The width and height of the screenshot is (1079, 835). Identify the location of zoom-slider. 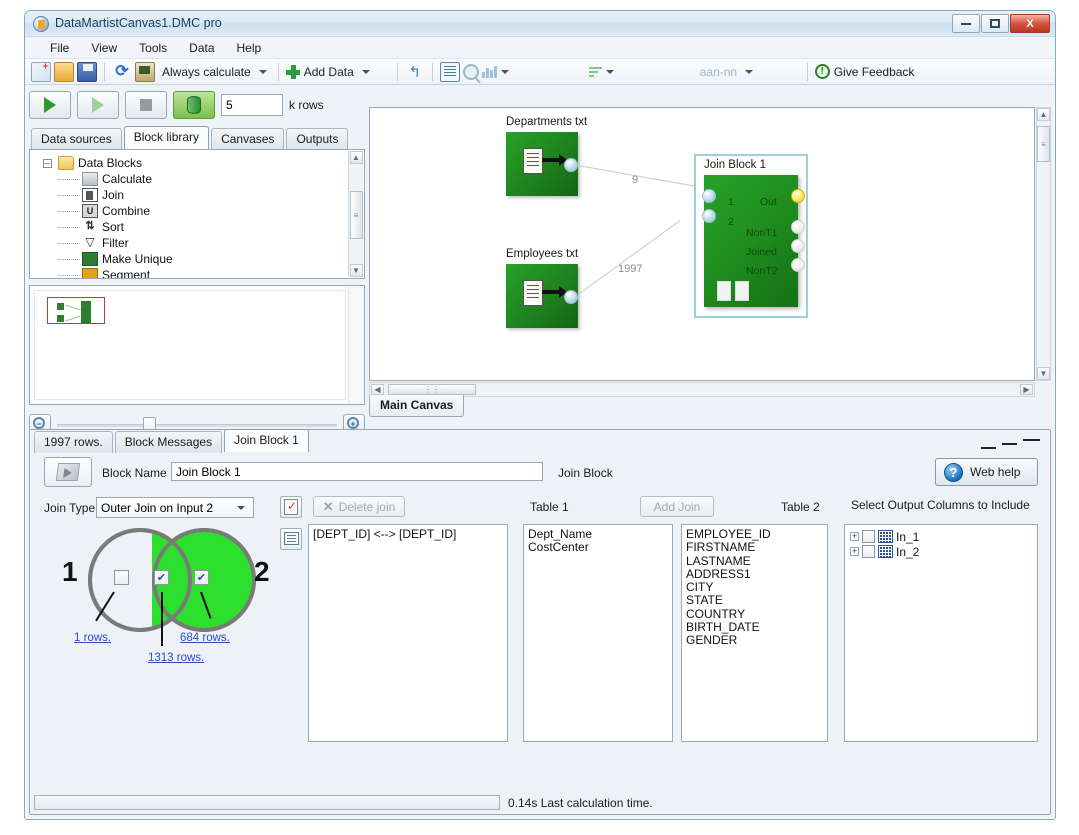
(197, 426).